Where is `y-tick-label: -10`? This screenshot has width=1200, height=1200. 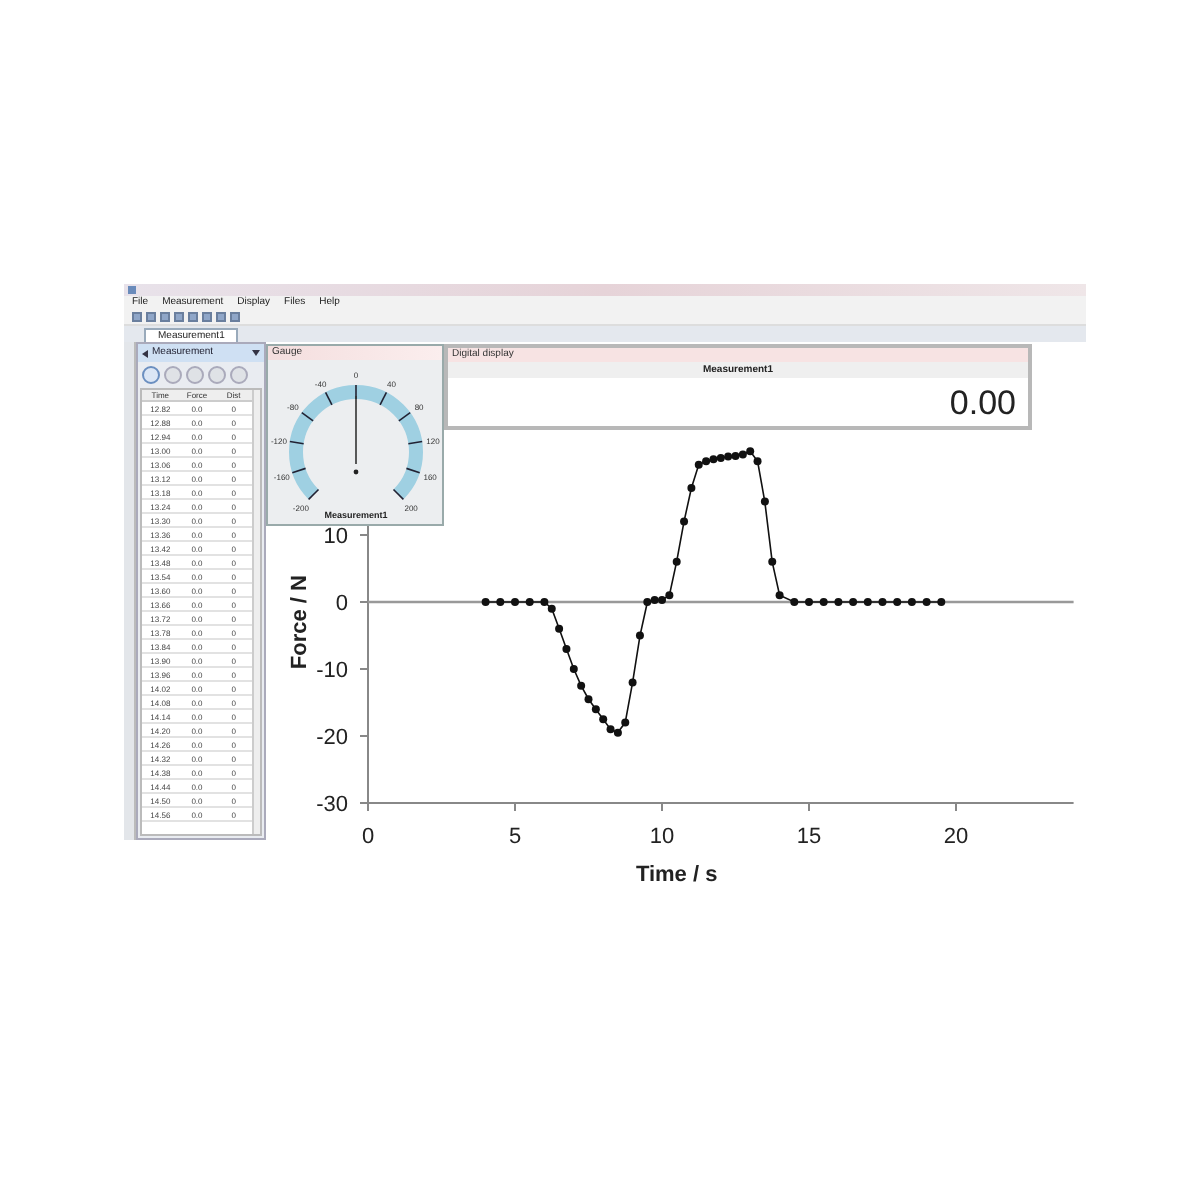 y-tick-label: -10 is located at coordinates (332, 671).